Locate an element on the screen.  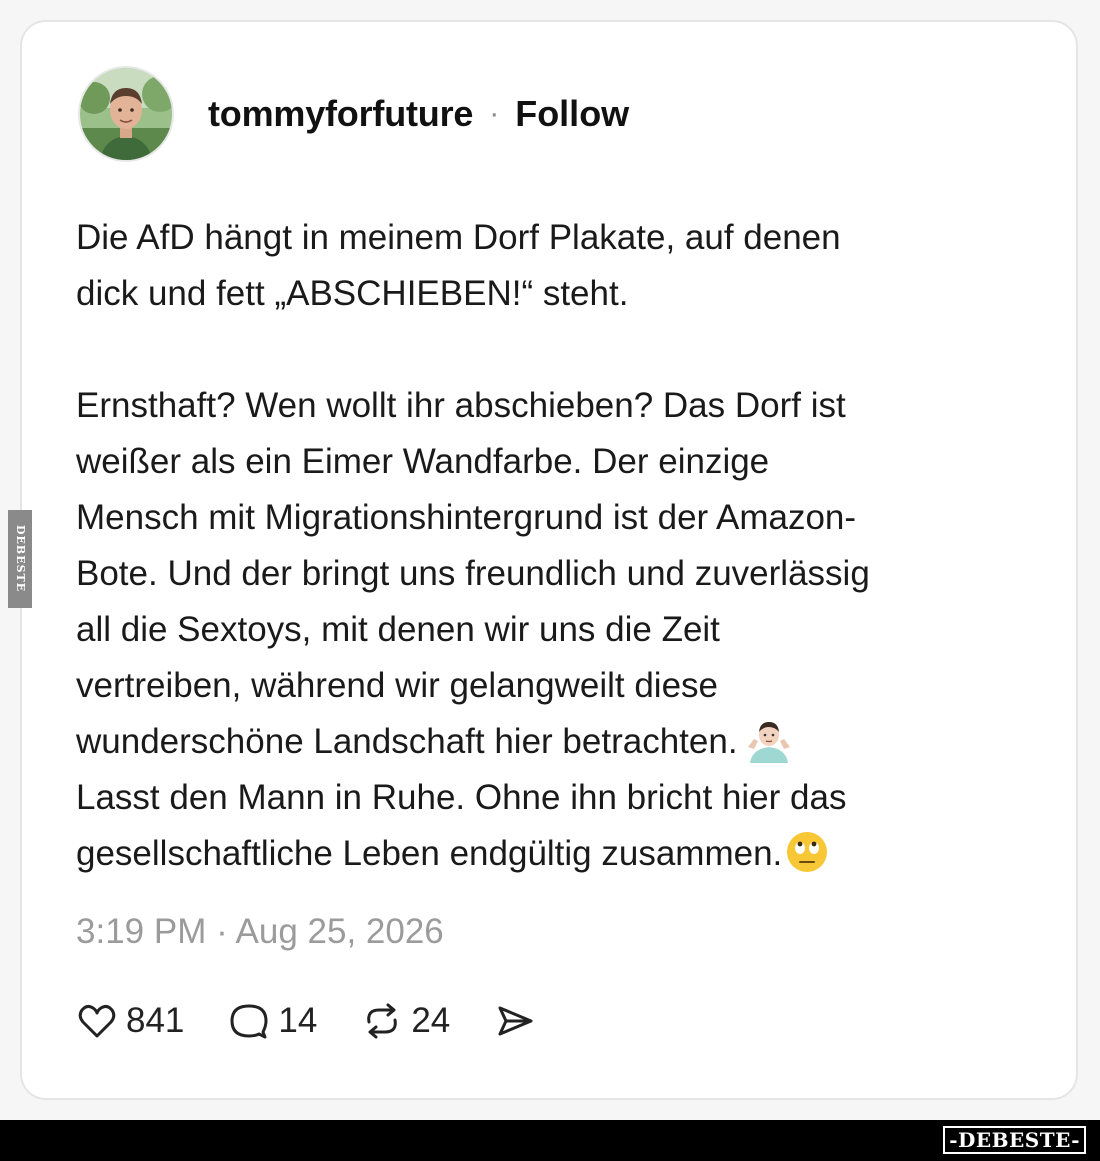
text-line: wunderschöne Landschaft hier betrachten. is located at coordinates (407, 741).